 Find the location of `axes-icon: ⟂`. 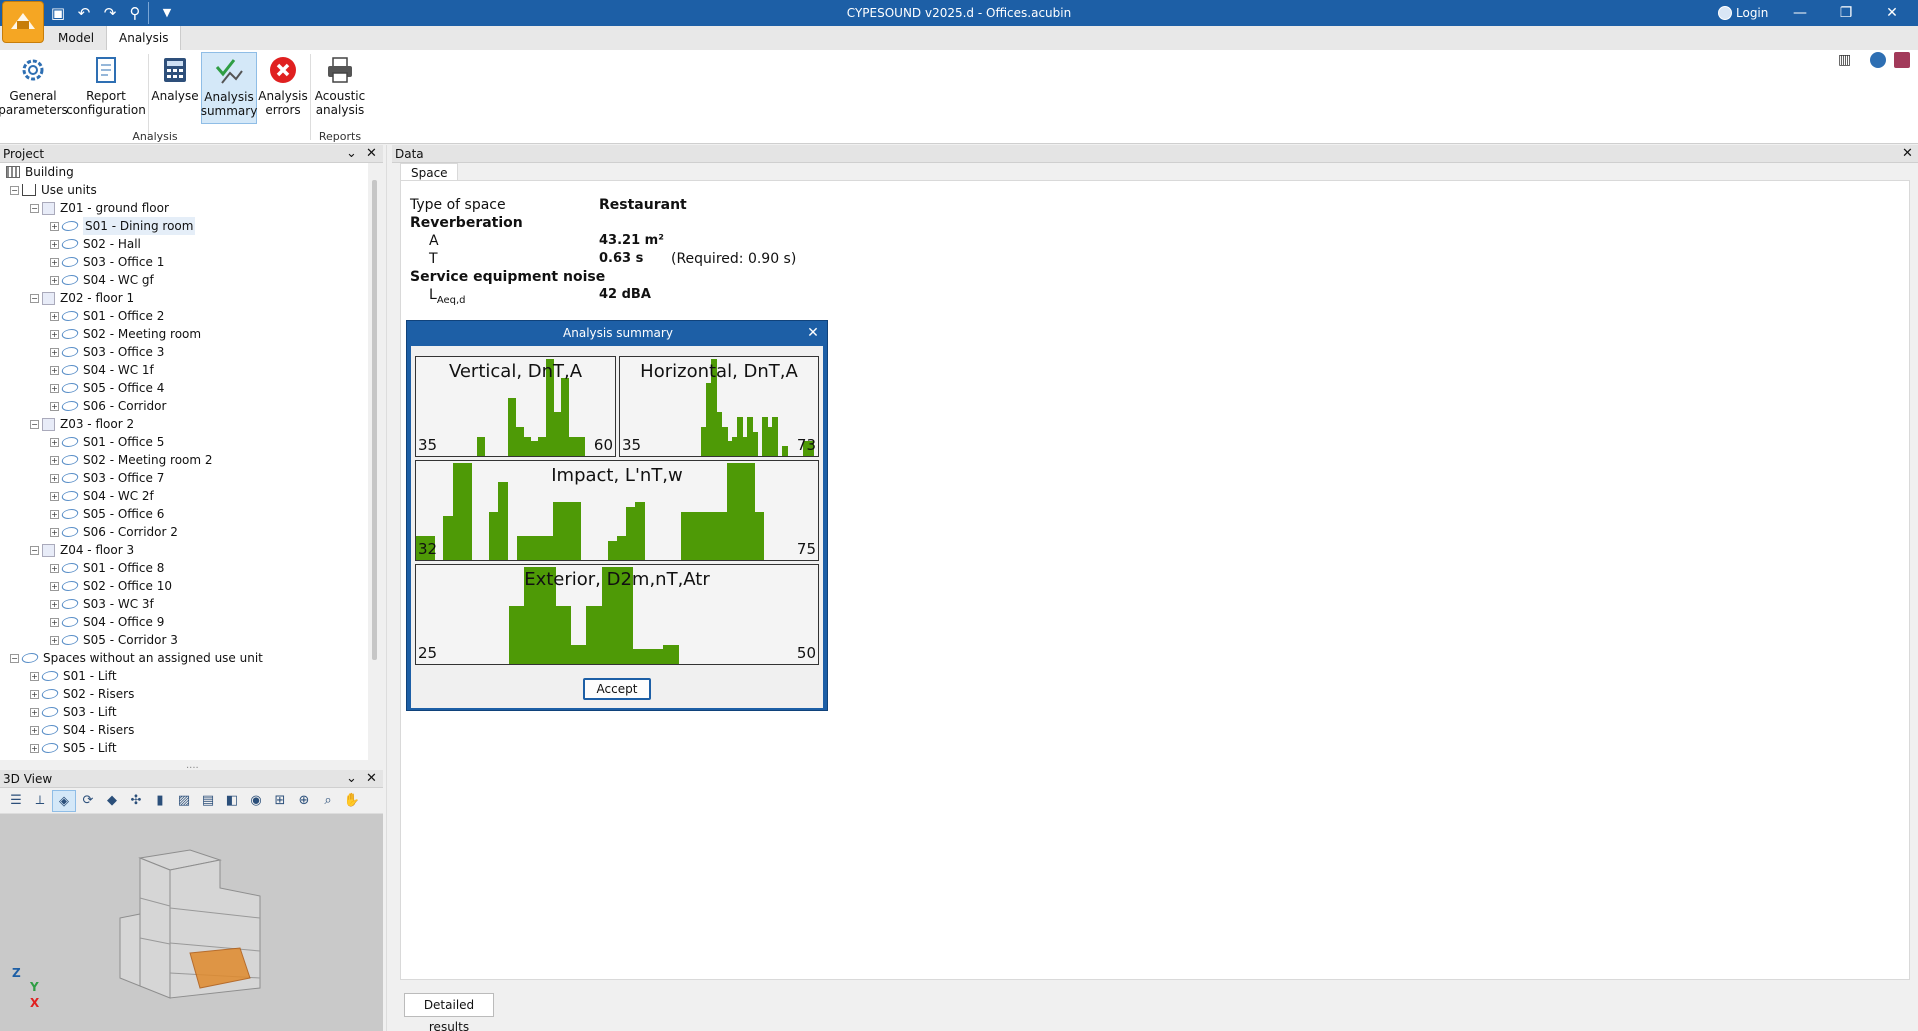

axes-icon: ⟂ is located at coordinates (40, 801).